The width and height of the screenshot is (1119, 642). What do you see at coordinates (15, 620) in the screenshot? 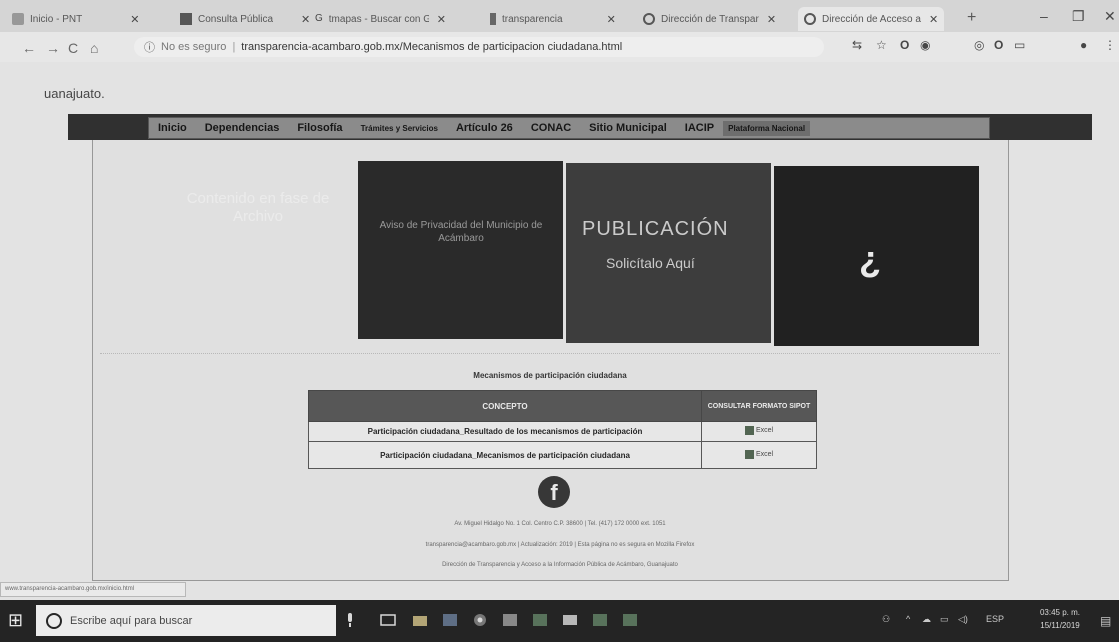
I see `windows-start-icon: ⊞` at bounding box center [15, 620].